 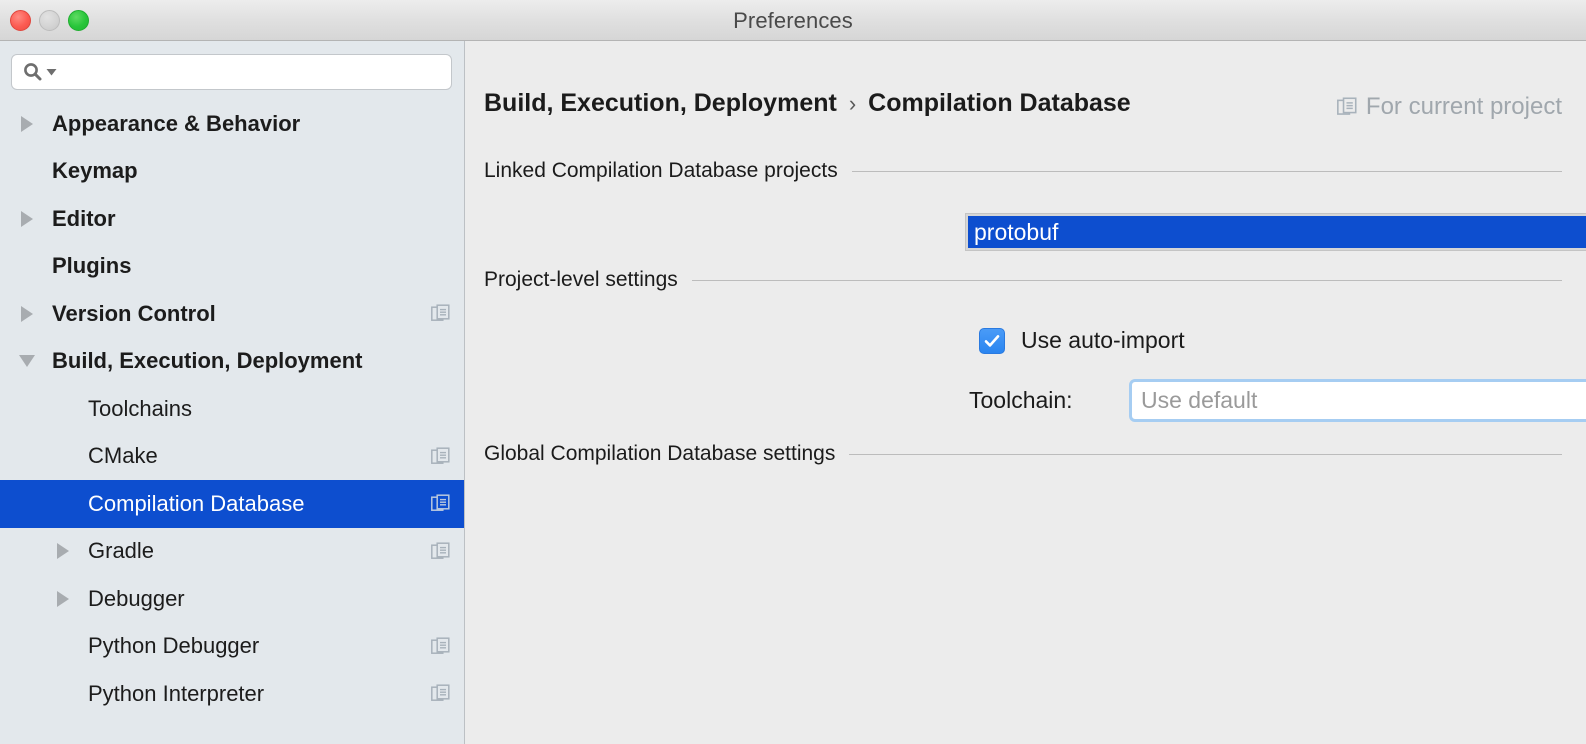 I want to click on linked-project-name: protobuf, so click(x=1016, y=231).